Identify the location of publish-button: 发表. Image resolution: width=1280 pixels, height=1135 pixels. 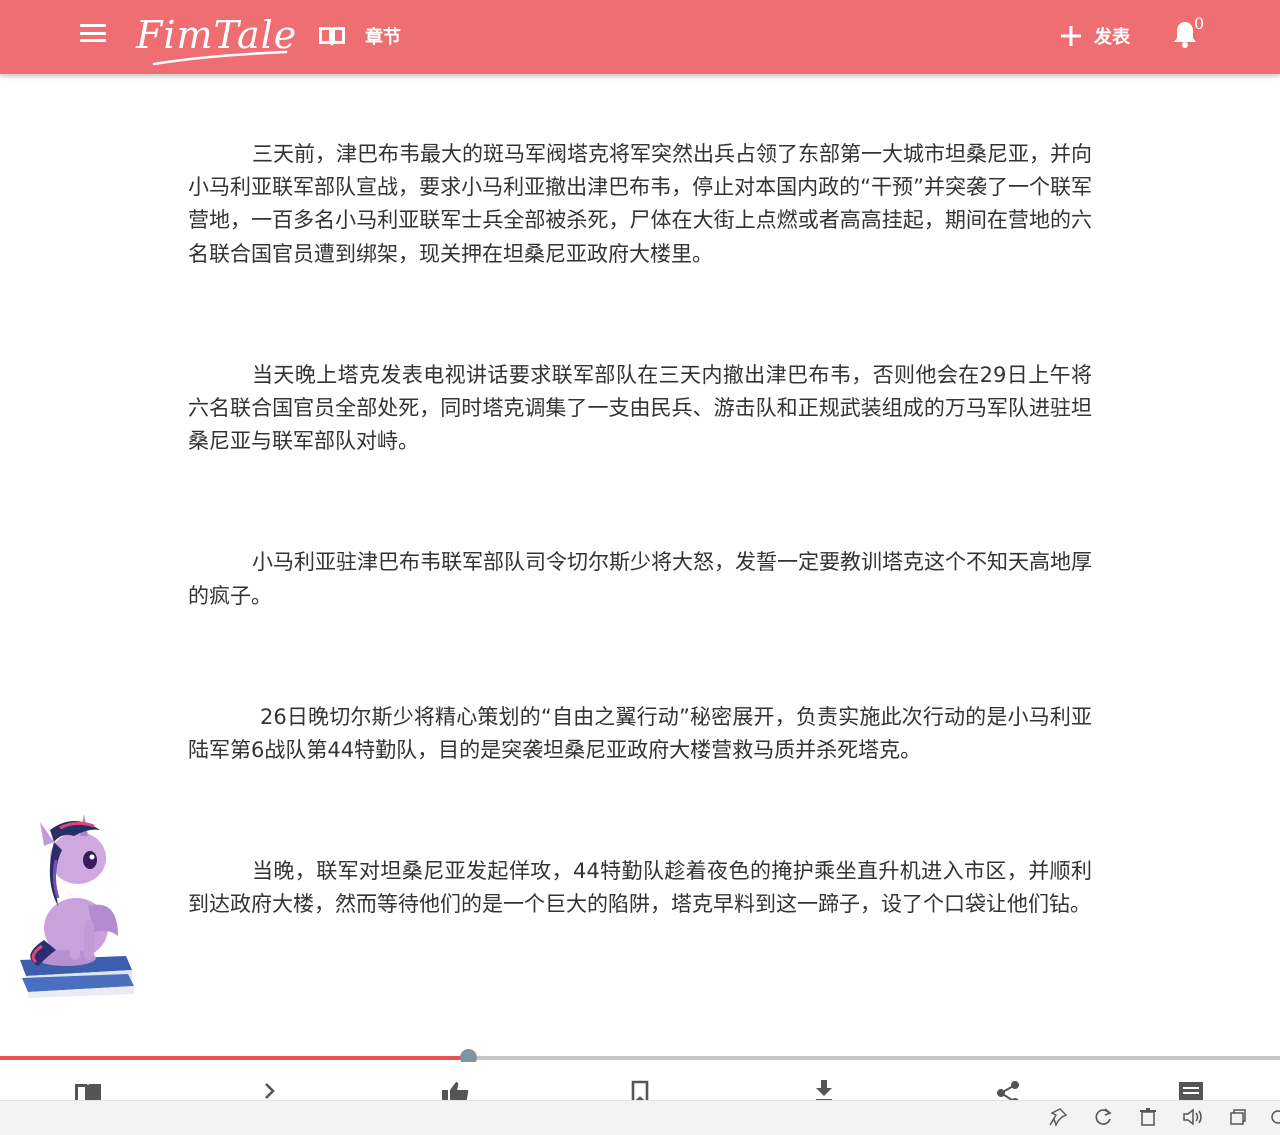
(1095, 36).